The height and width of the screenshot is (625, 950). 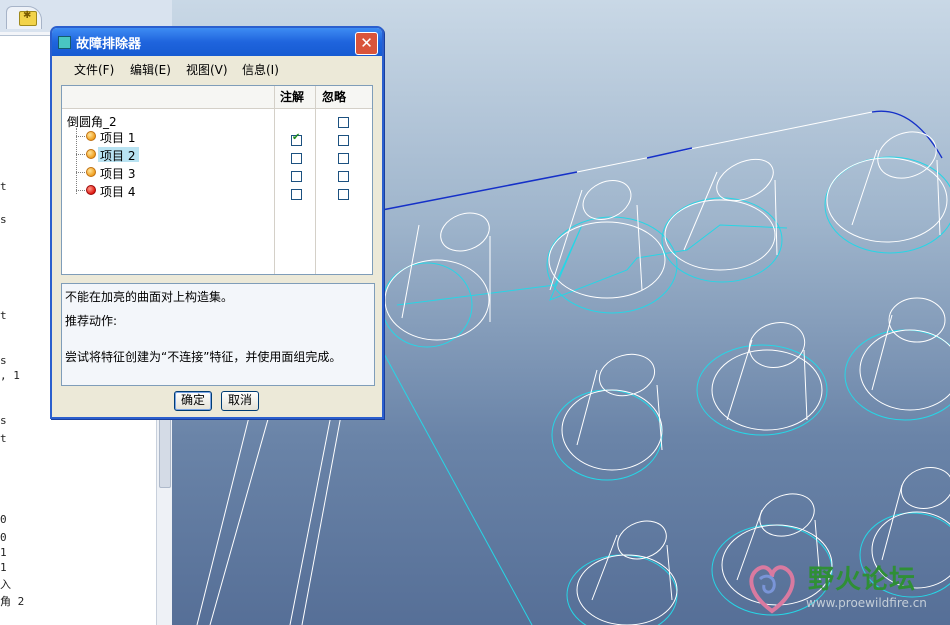 I want to click on watermark-url: www.proewildfire.cn, so click(x=866, y=603).